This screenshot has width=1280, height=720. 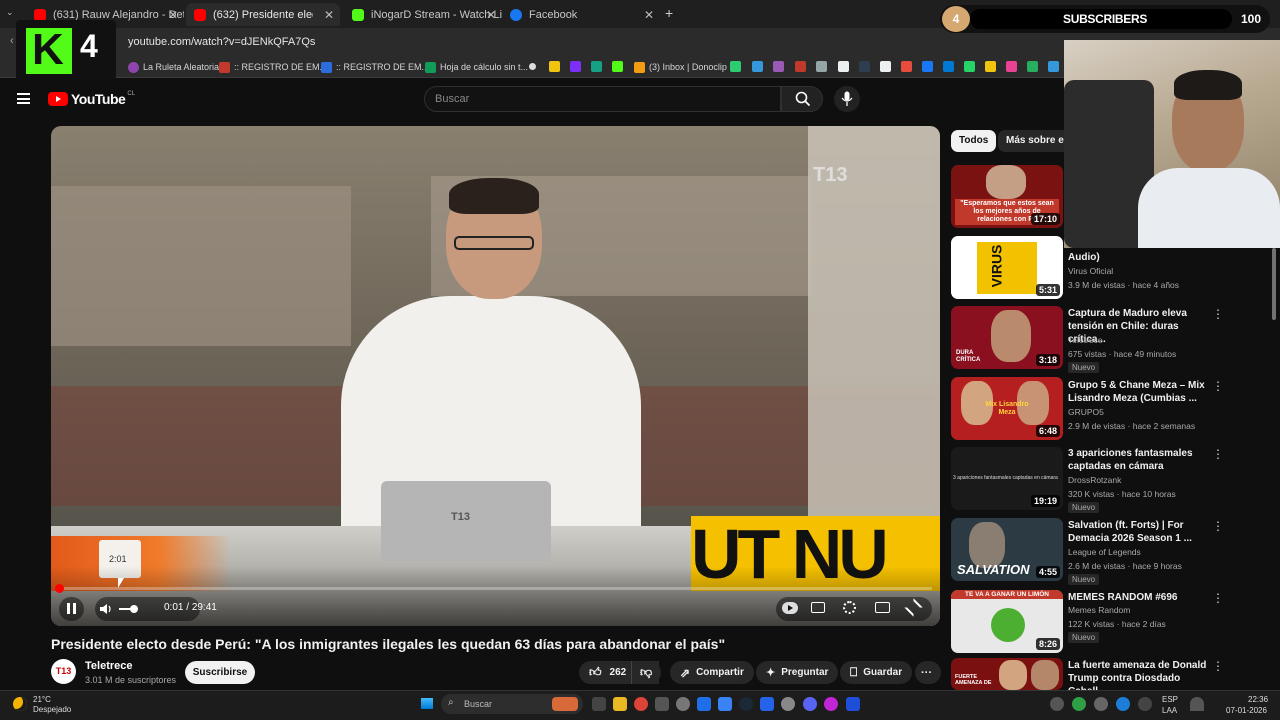 I want to click on browser-tab-4: Facebook ✕, so click(x=581, y=14).